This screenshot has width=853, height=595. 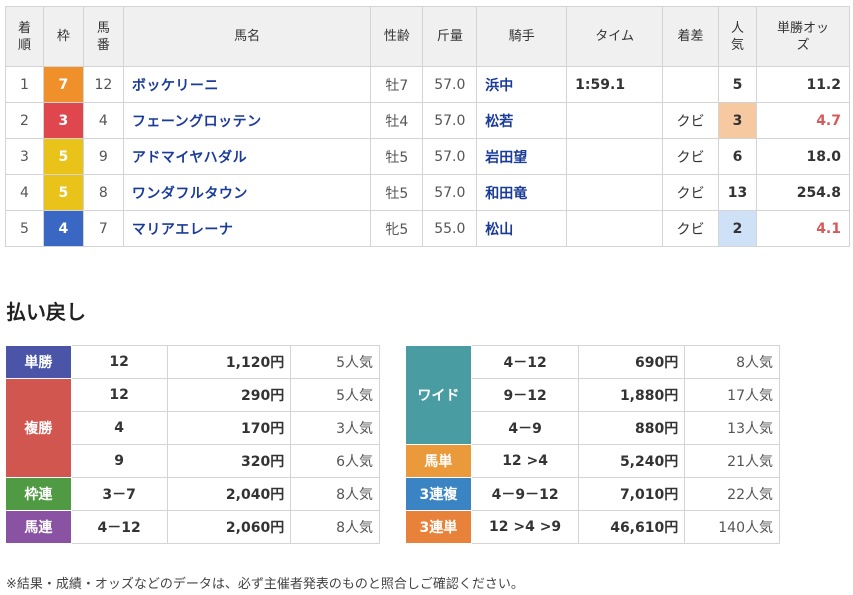 What do you see at coordinates (247, 120) in the screenshot?
I see `horse-name-link: フェーングロッテン` at bounding box center [247, 120].